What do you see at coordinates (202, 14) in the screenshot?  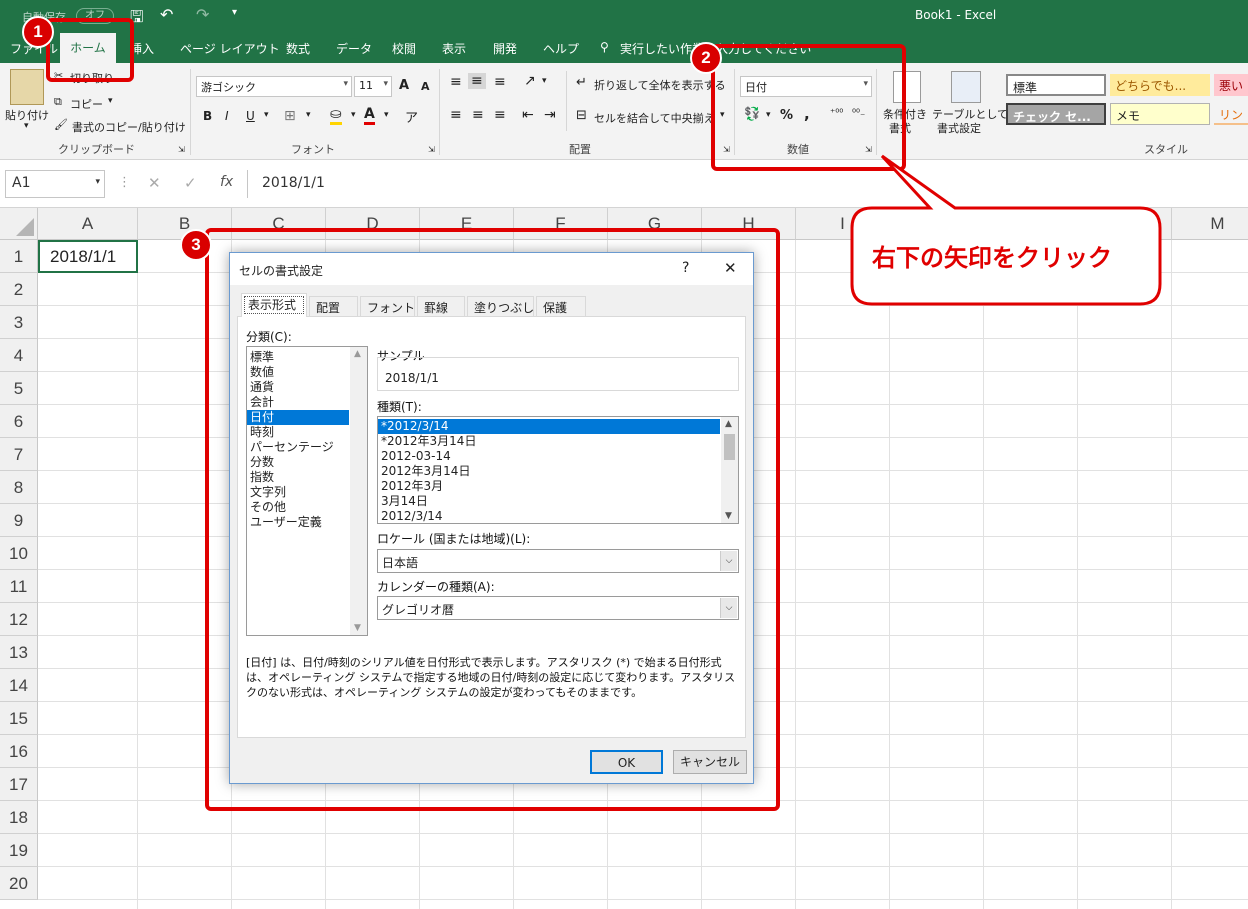 I see `redo-icon: ↷` at bounding box center [202, 14].